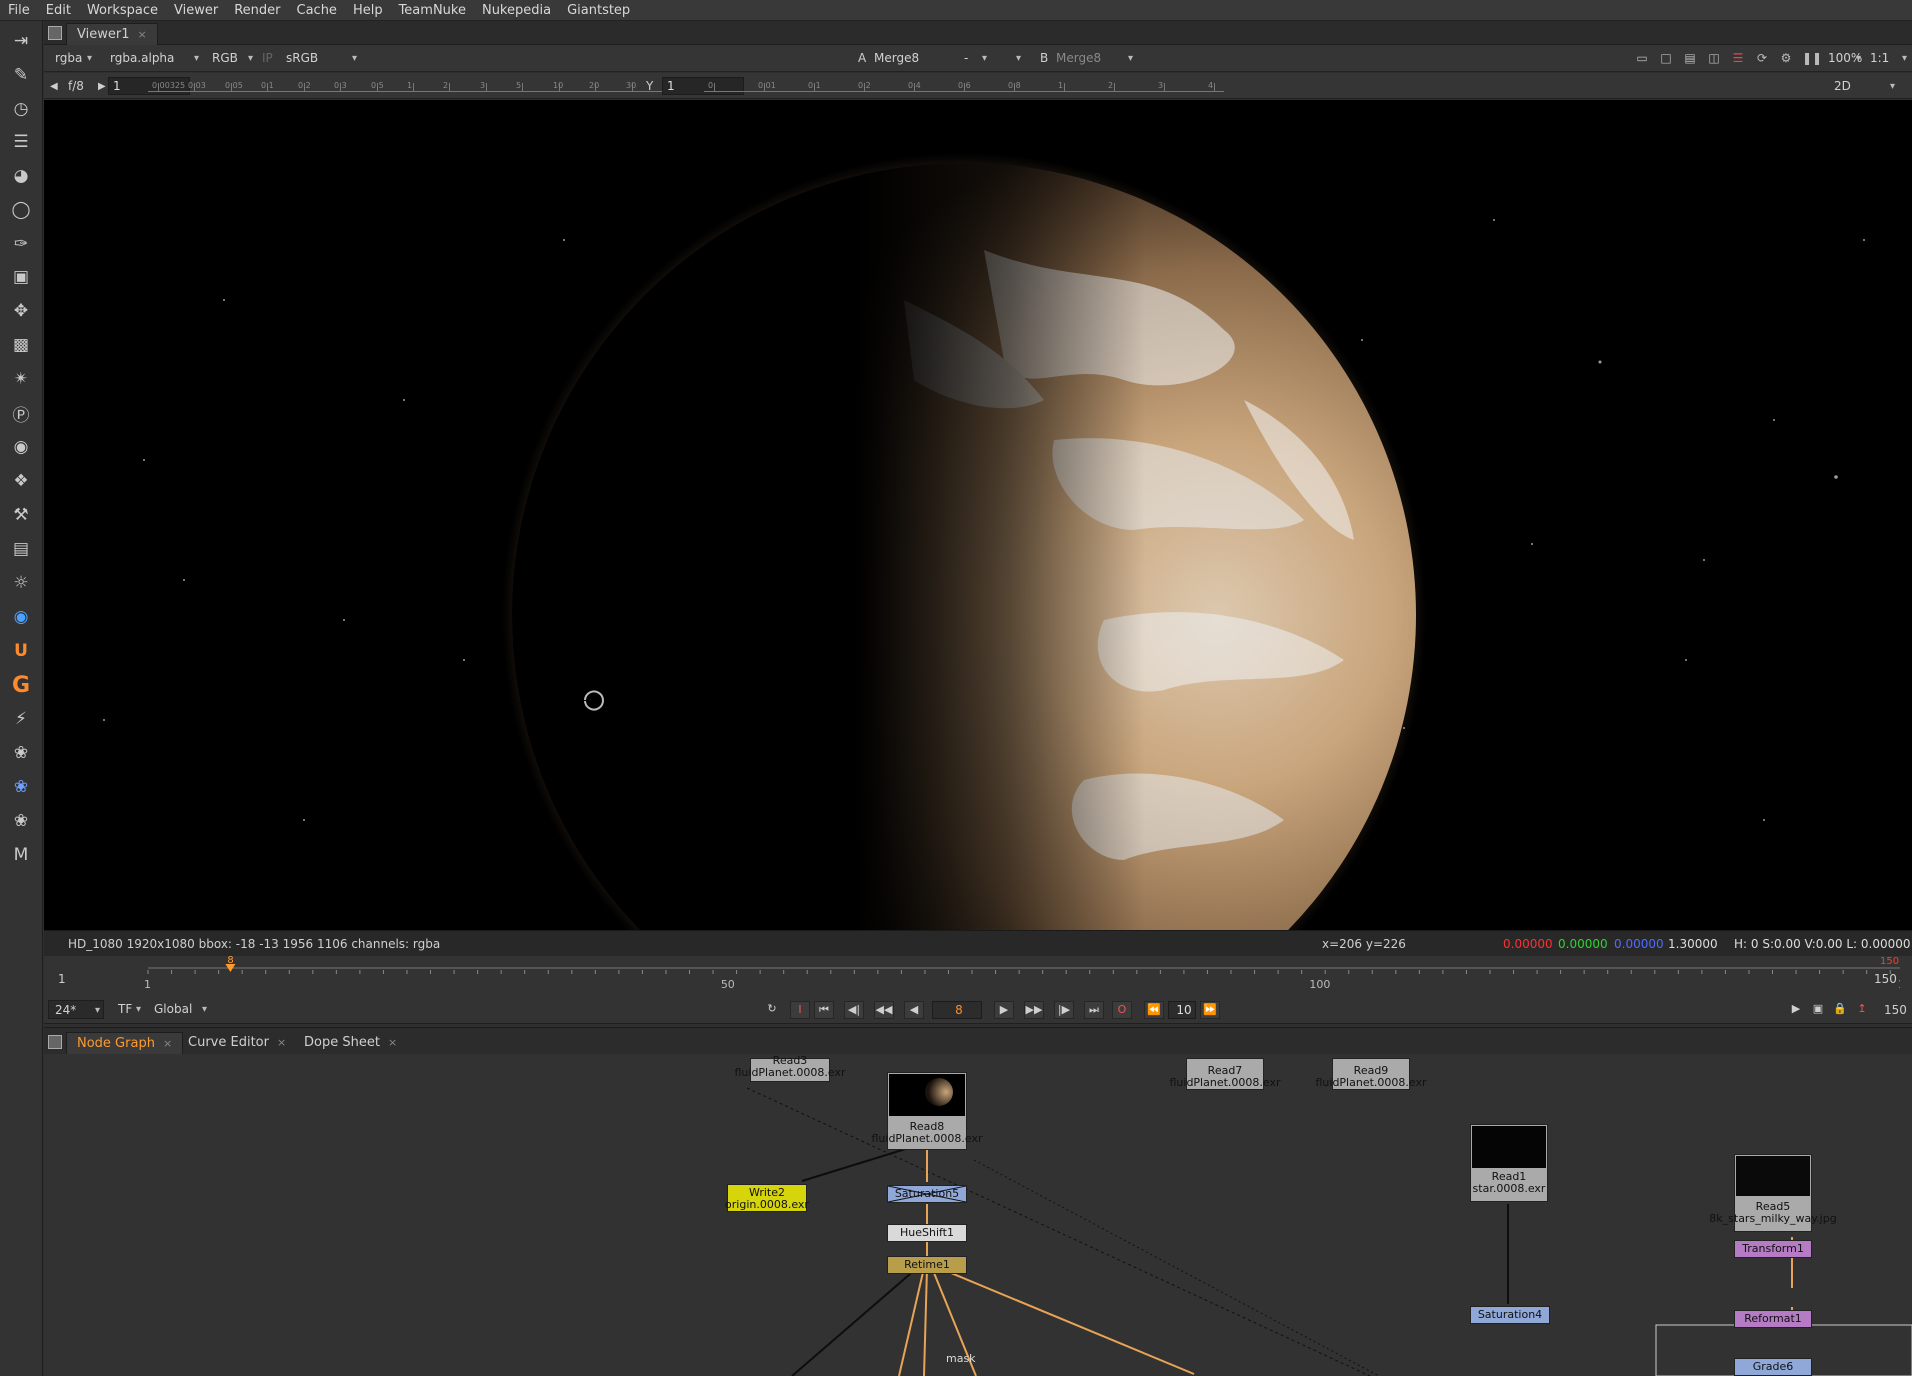 This screenshot has height=1376, width=1912. I want to click on step-forward-icon: ▶▶, so click(1034, 1010).